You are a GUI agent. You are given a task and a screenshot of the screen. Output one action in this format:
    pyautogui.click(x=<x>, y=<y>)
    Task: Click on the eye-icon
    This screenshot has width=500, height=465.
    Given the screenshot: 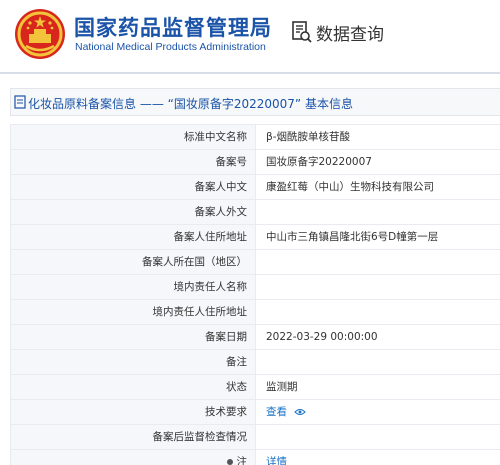 What is the action you would take?
    pyautogui.click(x=300, y=412)
    